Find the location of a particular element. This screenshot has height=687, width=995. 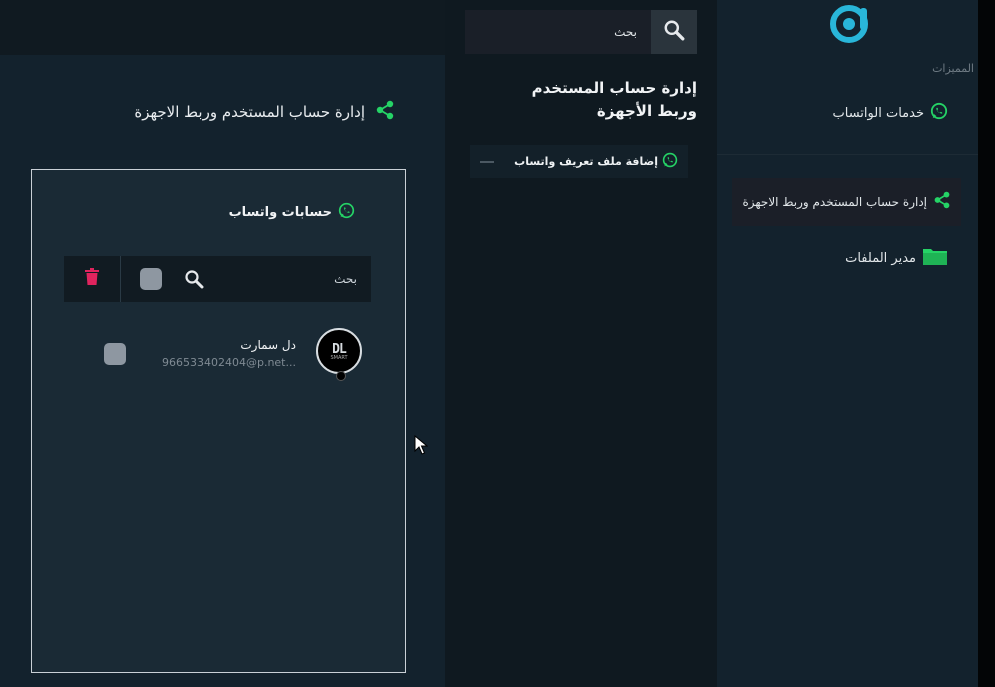

account-name: دل سمارت is located at coordinates (268, 345).